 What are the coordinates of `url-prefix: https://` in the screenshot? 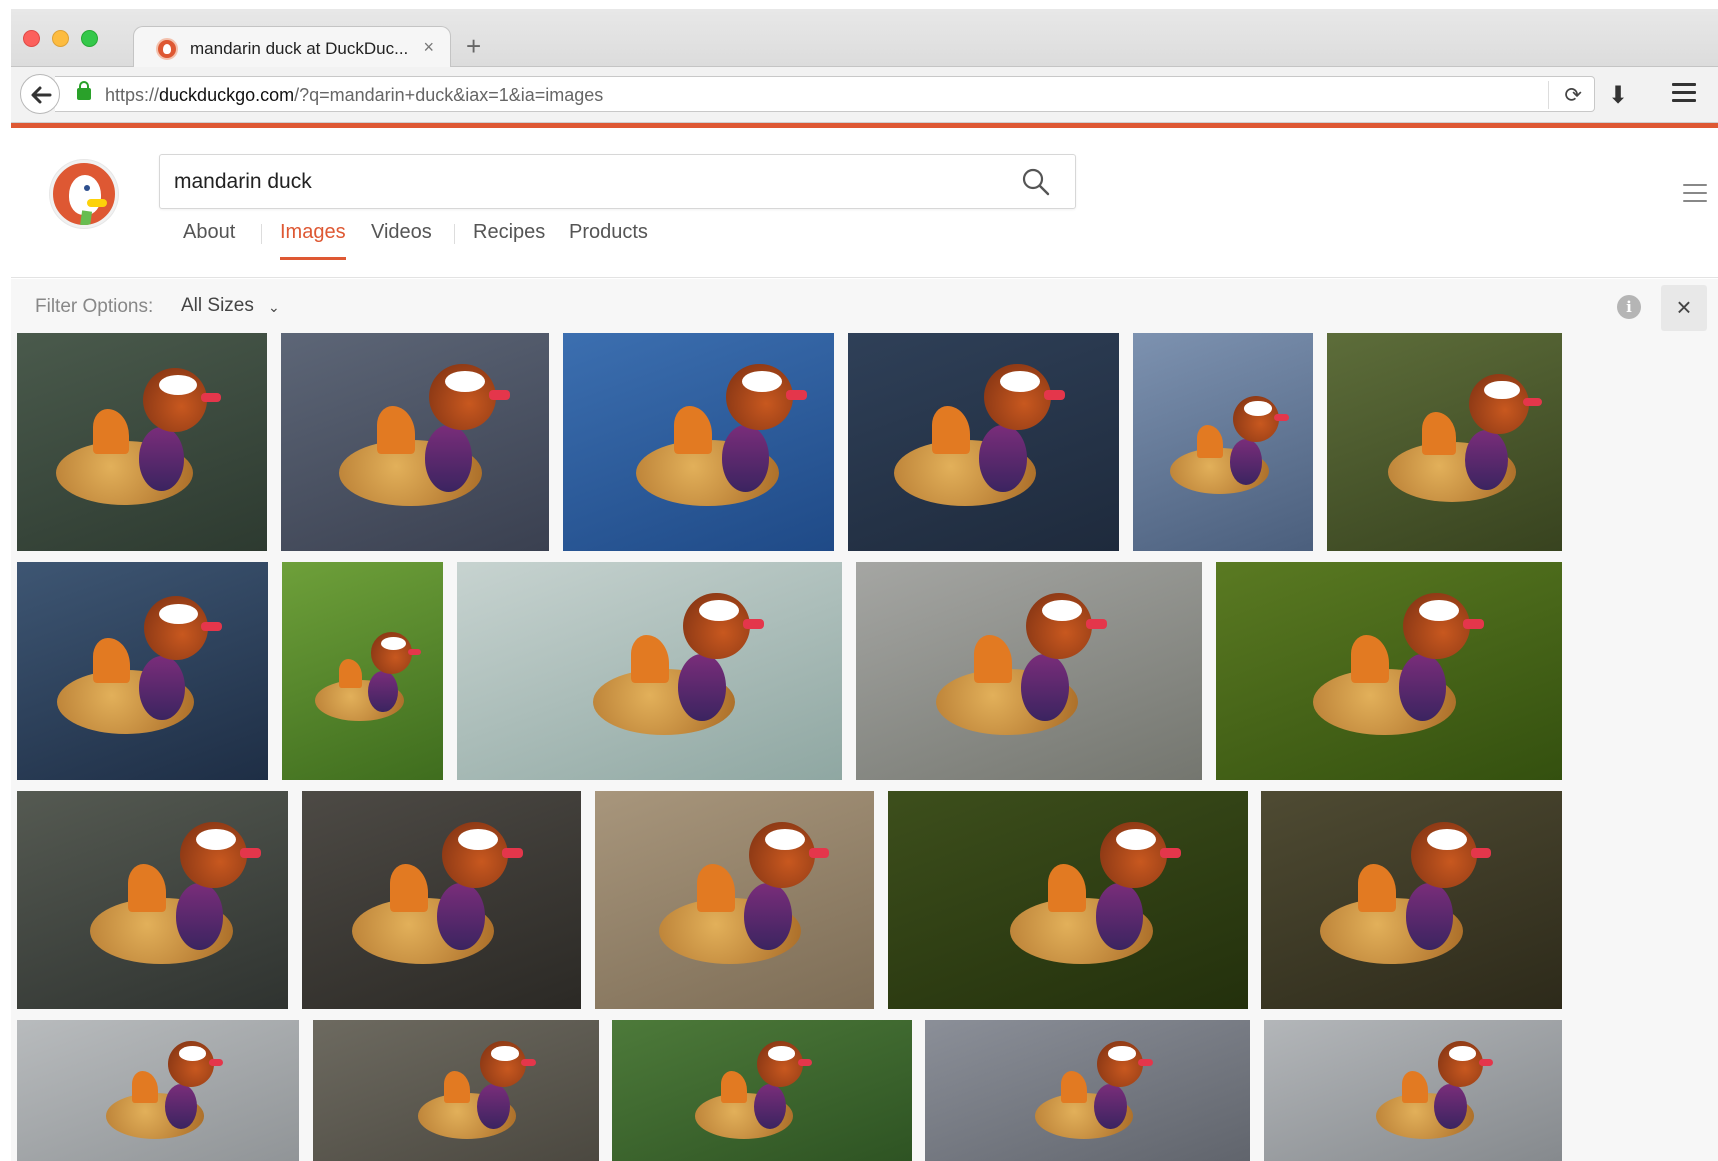 It's located at (132, 95).